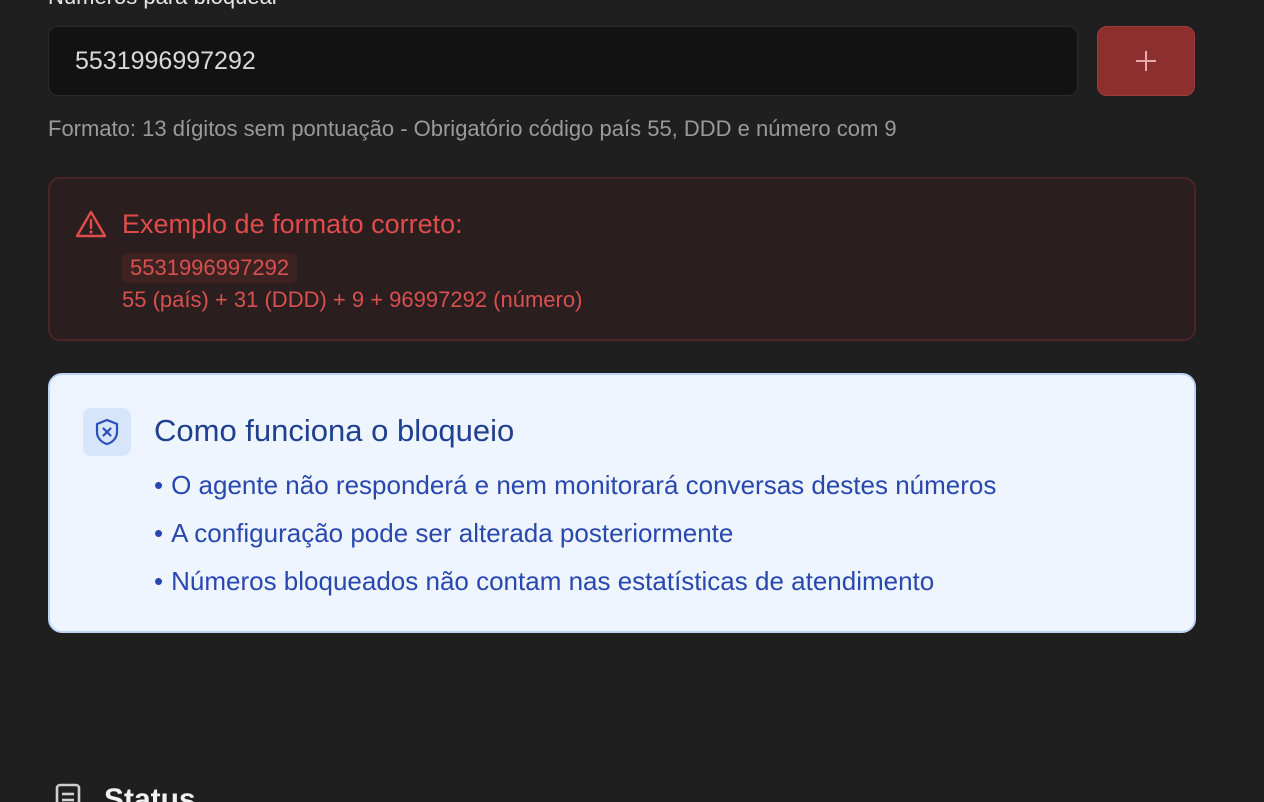 This screenshot has height=802, width=1264. I want to click on section-label: Números para bloquear, so click(163, 5).